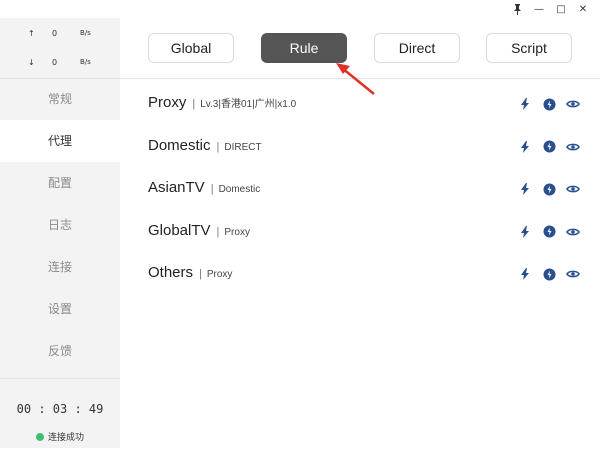  What do you see at coordinates (243, 147) in the screenshot?
I see `group-selected: DIRECT` at bounding box center [243, 147].